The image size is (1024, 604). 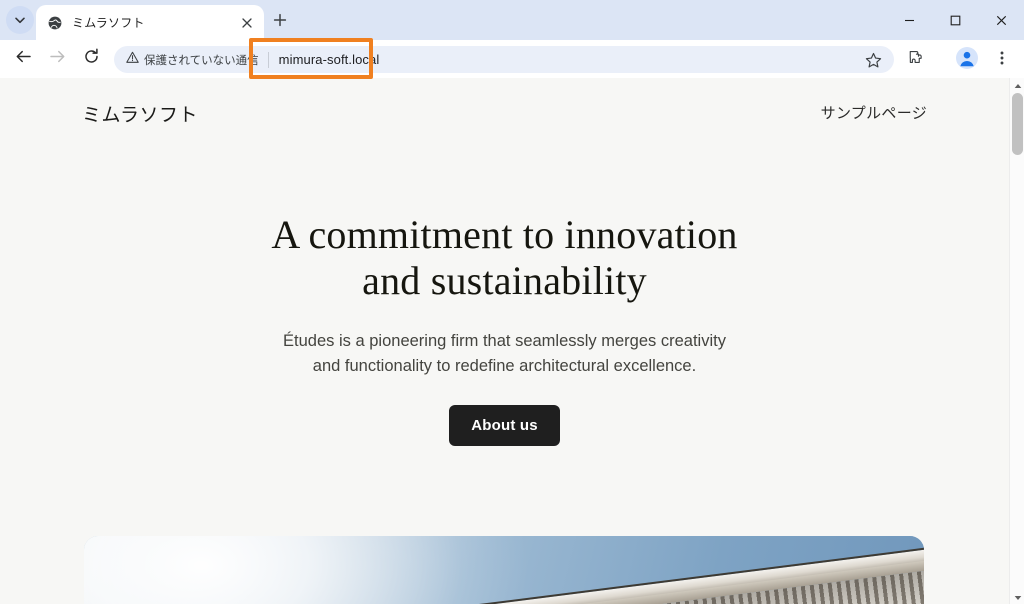 I want to click on new-tab-button, so click(x=280, y=22).